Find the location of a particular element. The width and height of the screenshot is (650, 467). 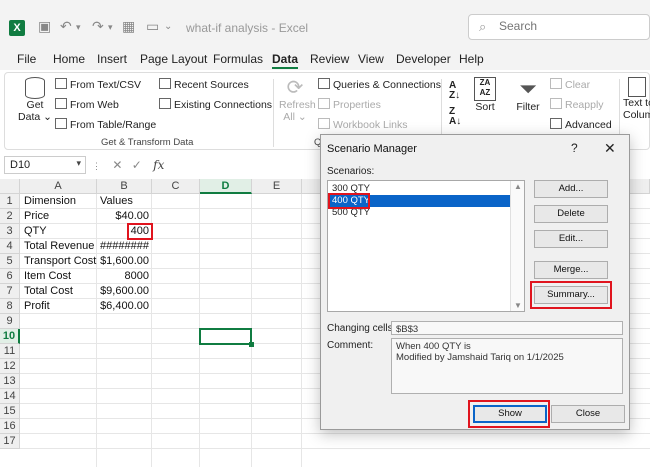

row-header: 14 is located at coordinates (10, 396).